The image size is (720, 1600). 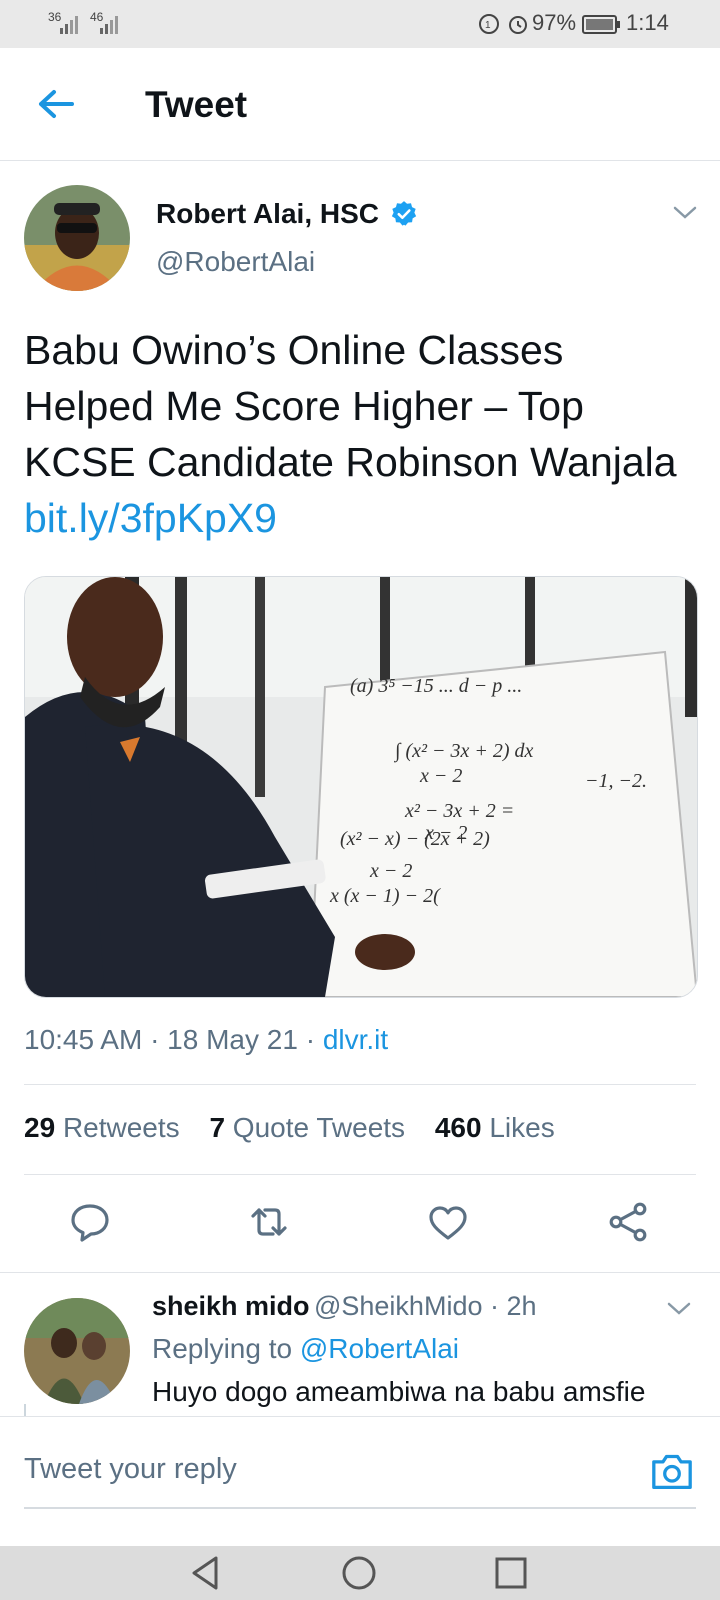 I want to click on replying-to: Replying to @RobertAlai, so click(x=306, y=1348).